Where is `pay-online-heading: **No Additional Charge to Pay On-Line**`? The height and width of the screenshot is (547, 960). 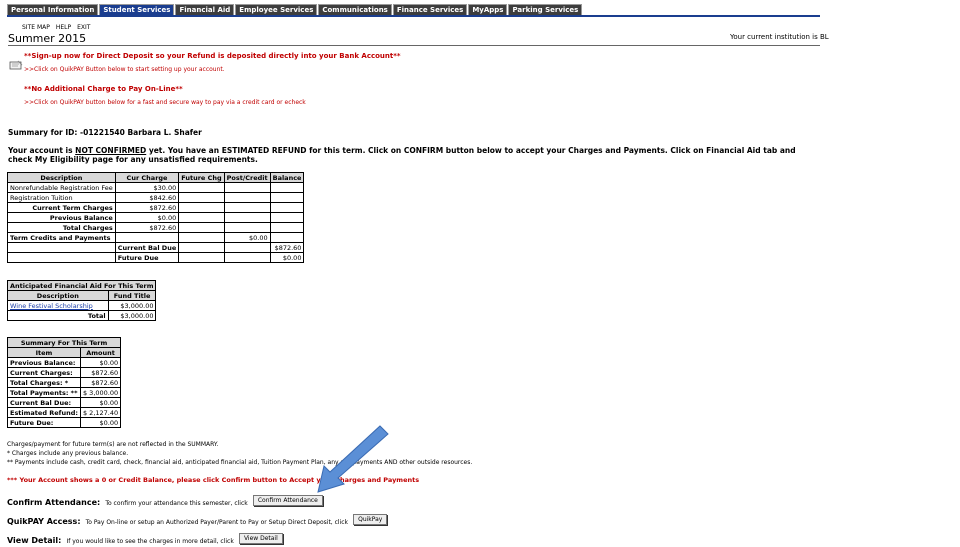
pay-online-heading: **No Additional Charge to Pay On-Line** is located at coordinates (103, 89).